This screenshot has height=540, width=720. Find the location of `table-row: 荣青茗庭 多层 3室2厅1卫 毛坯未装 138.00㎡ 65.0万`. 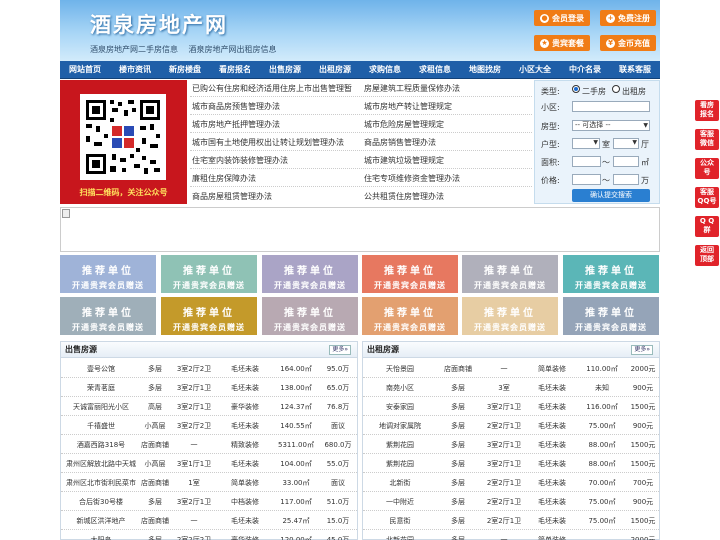

table-row: 荣青茗庭 多层 3室2厅1卫 毛坯未装 138.00㎡ 65.0万 is located at coordinates (209, 387).